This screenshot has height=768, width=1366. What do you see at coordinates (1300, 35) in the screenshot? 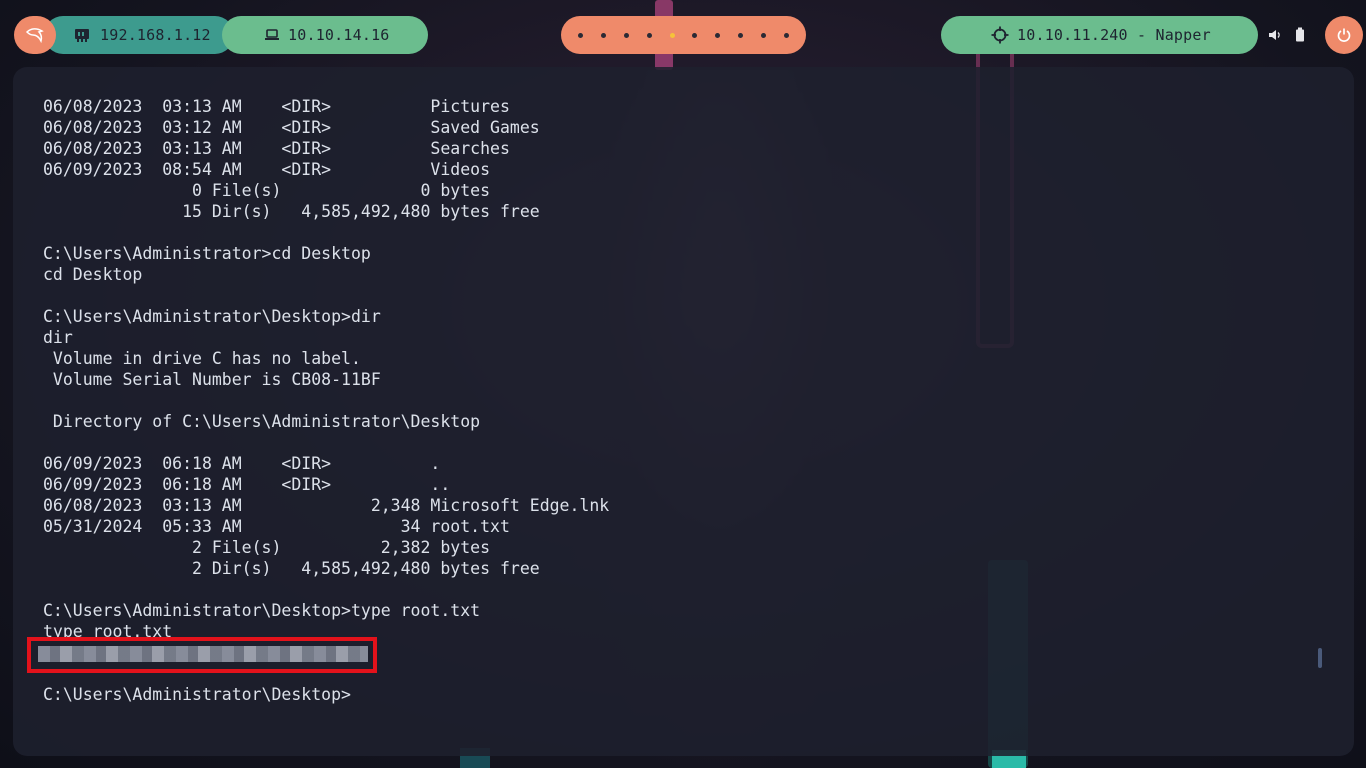
I see `battery-icon` at bounding box center [1300, 35].